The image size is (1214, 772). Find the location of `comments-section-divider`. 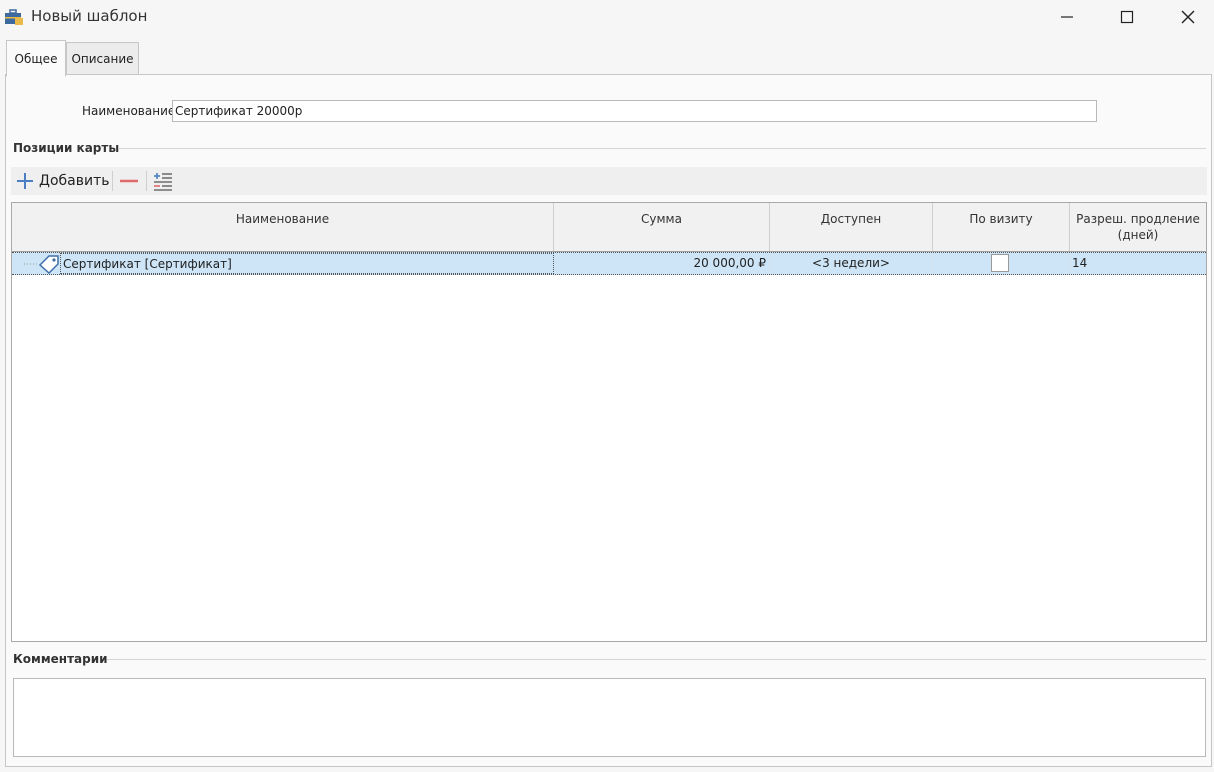

comments-section-divider is located at coordinates (656, 659).